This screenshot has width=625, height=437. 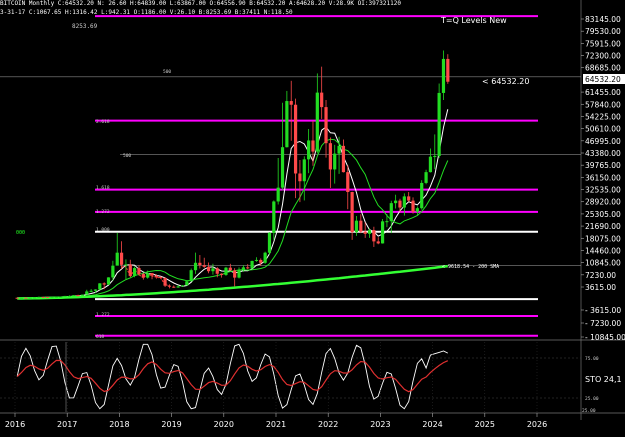 I want to click on x-tick-label: 2024, so click(x=432, y=424).